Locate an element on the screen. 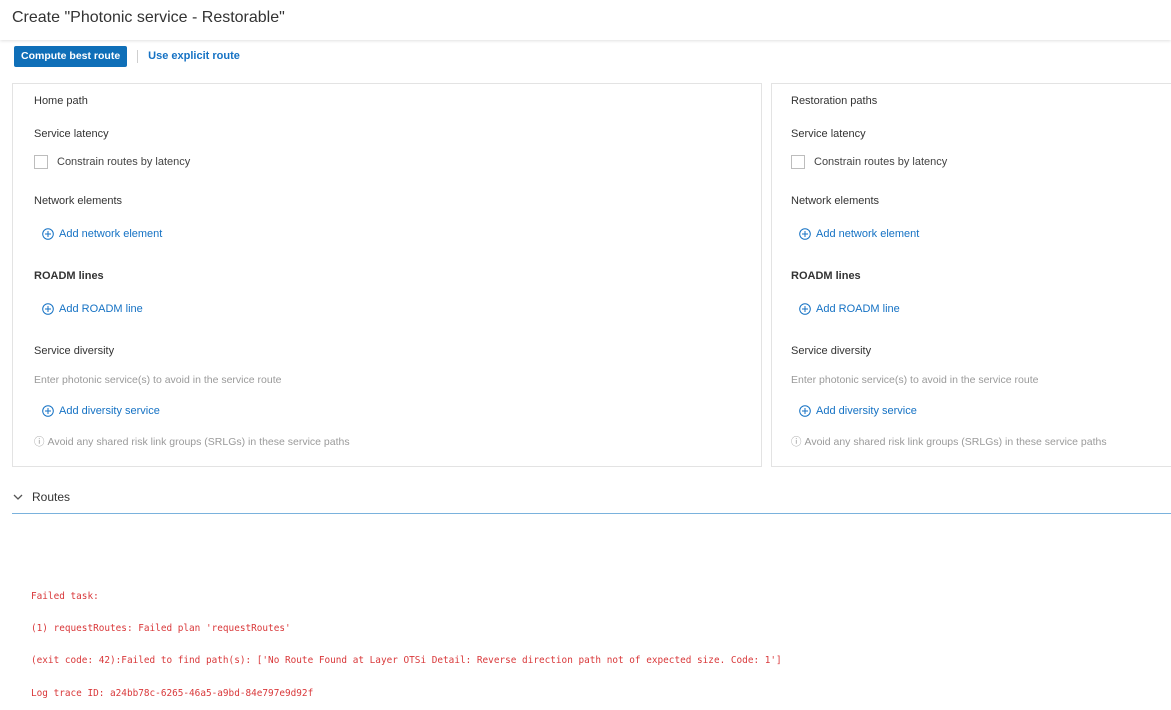 This screenshot has height=710, width=1171. restoration-latency-row: Constrain routes by latency is located at coordinates (869, 162).